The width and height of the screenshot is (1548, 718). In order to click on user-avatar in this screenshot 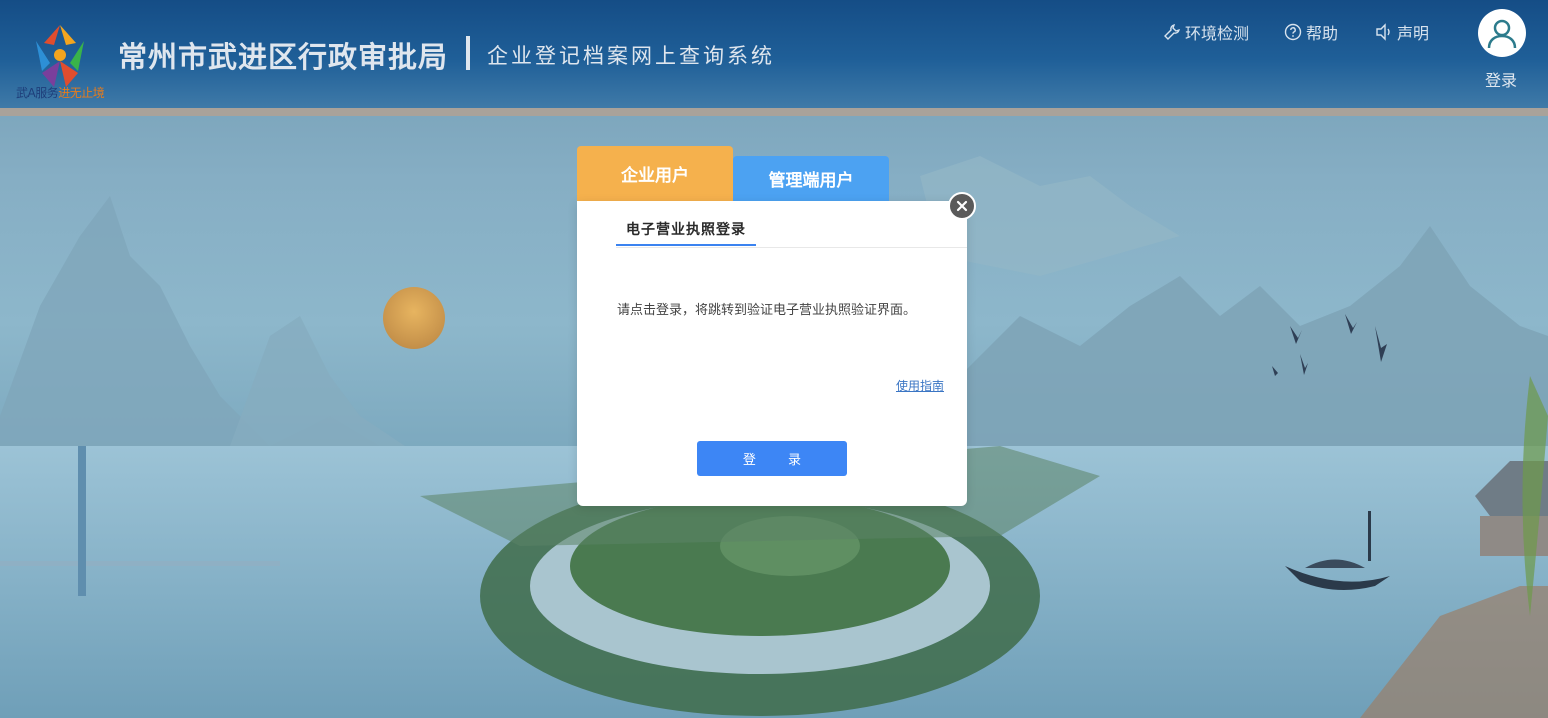, I will do `click(1502, 33)`.